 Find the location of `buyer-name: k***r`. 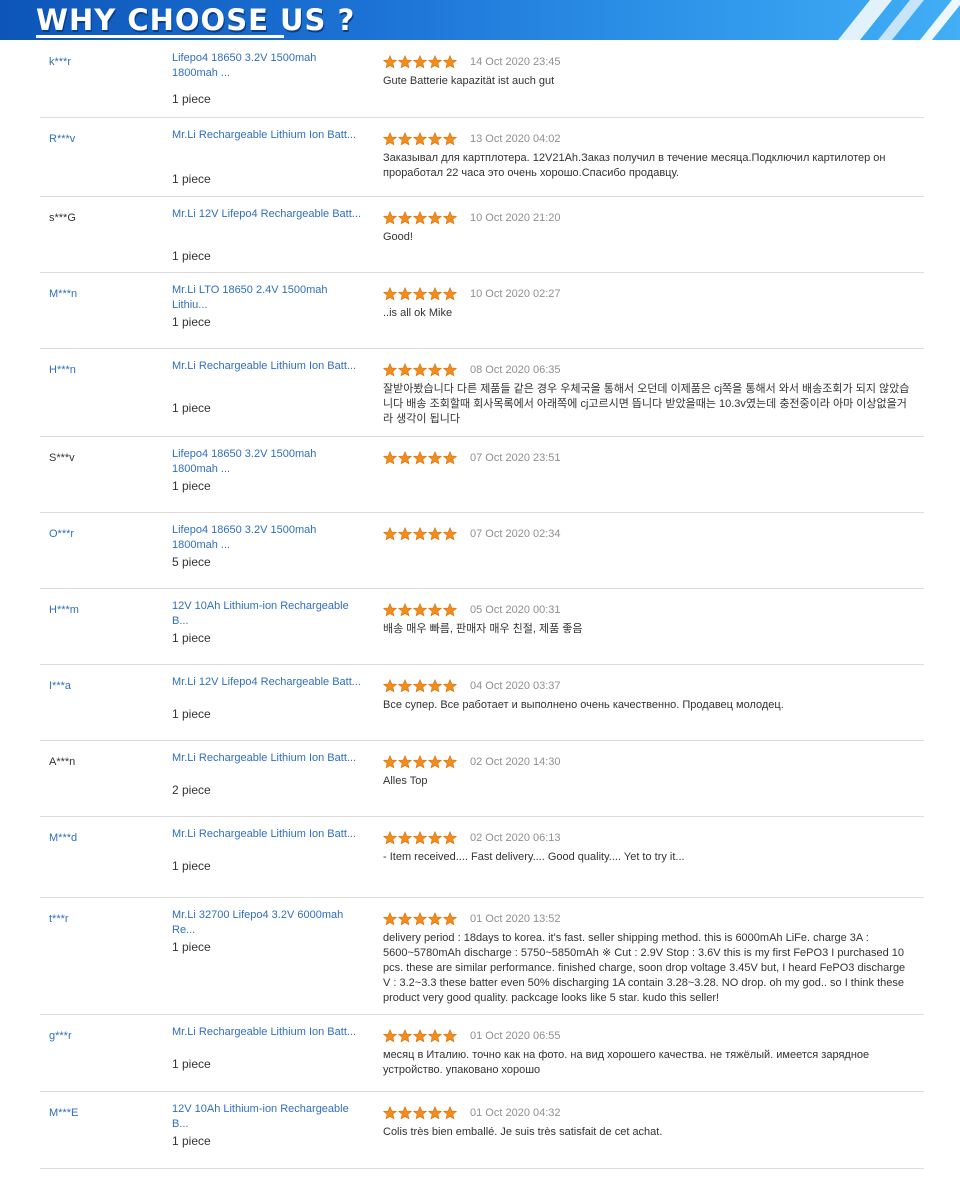

buyer-name: k***r is located at coordinates (60, 62).